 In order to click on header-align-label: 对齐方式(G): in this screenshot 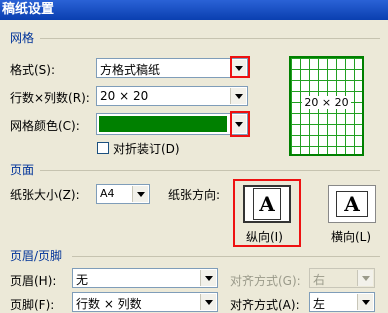, I will do `click(265, 281)`.